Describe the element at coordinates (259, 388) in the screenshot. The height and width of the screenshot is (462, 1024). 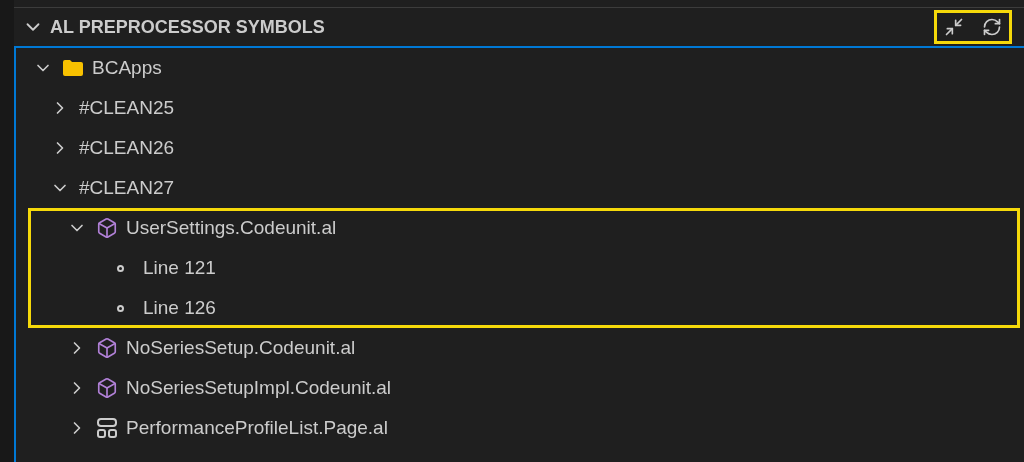
I see `tree-item-label: NoSeriesSetupImpl.Codeunit.al` at that location.